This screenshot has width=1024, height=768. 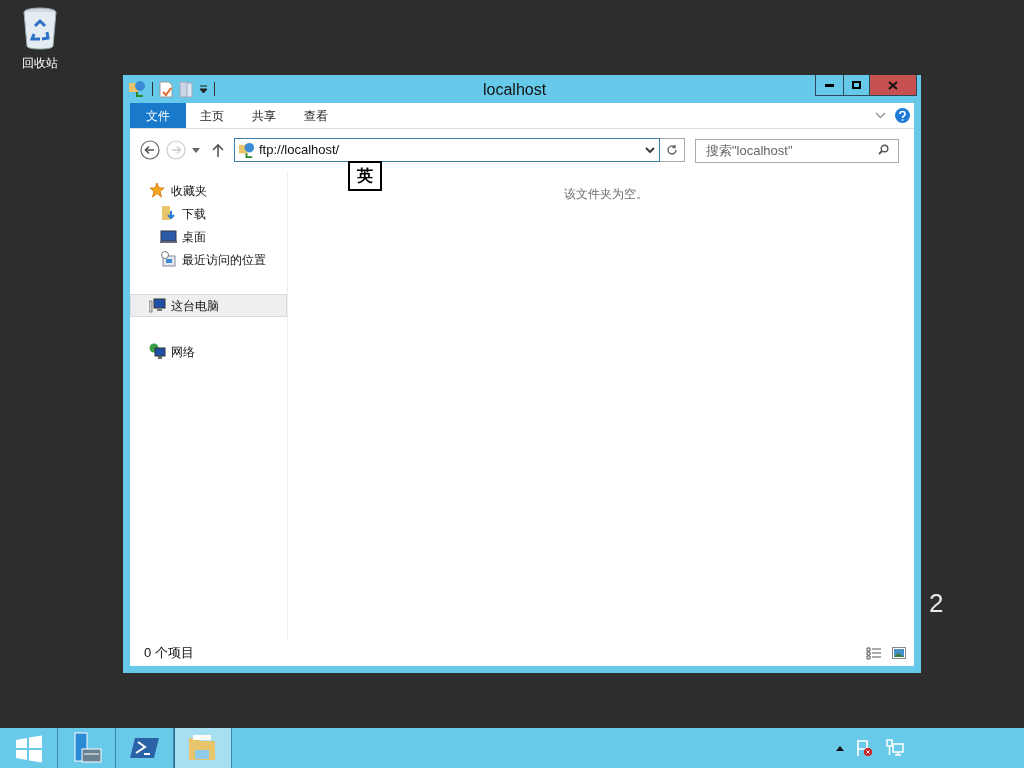 What do you see at coordinates (166, 89) in the screenshot?
I see `properties-icon` at bounding box center [166, 89].